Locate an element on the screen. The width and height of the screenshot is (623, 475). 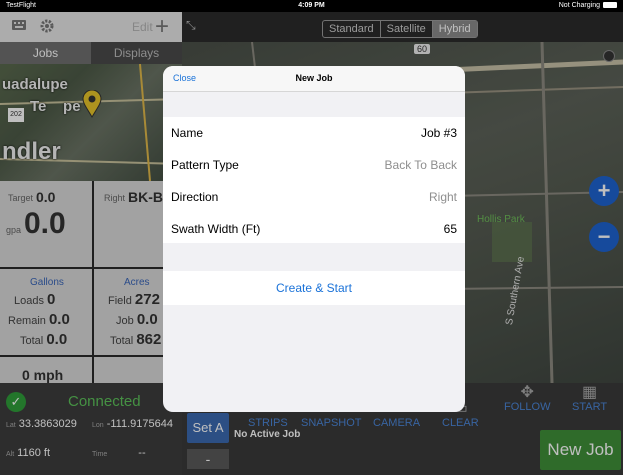
pattern-type-field: Pattern Type Back To Back is located at coordinates (314, 164).